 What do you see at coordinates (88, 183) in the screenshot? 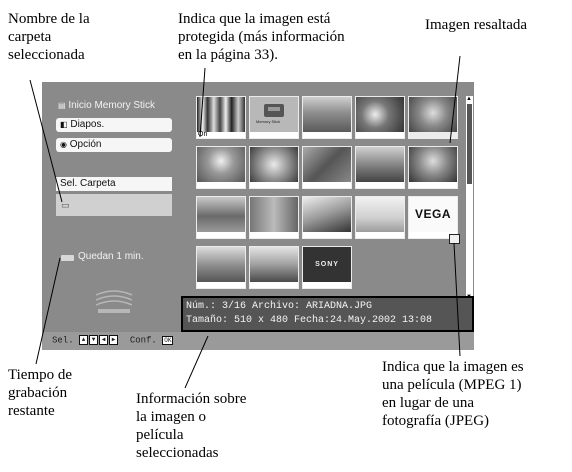
I see `select-folder-label: Sel. Carpeta` at bounding box center [88, 183].